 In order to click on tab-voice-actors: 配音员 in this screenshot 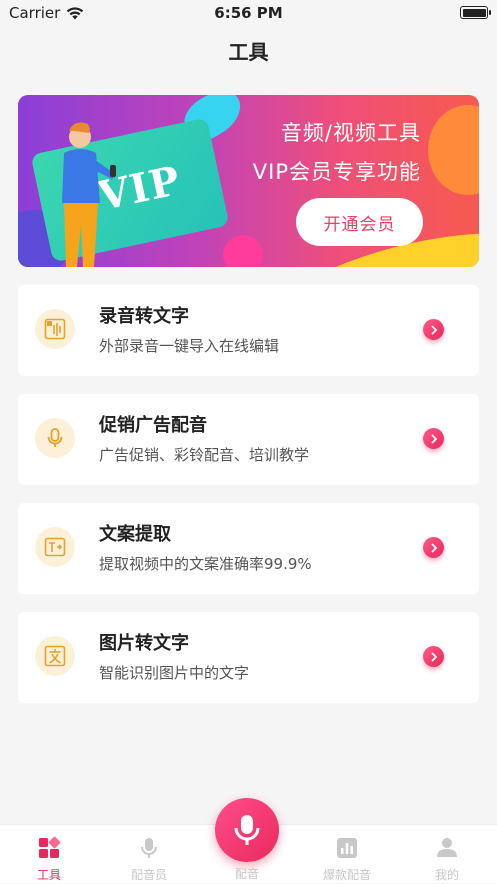, I will do `click(149, 854)`.